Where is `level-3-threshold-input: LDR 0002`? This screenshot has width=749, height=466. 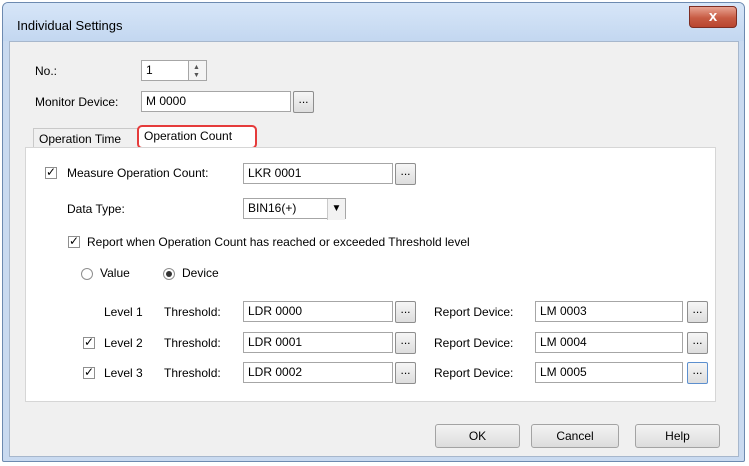
level-3-threshold-input: LDR 0002 is located at coordinates (318, 372).